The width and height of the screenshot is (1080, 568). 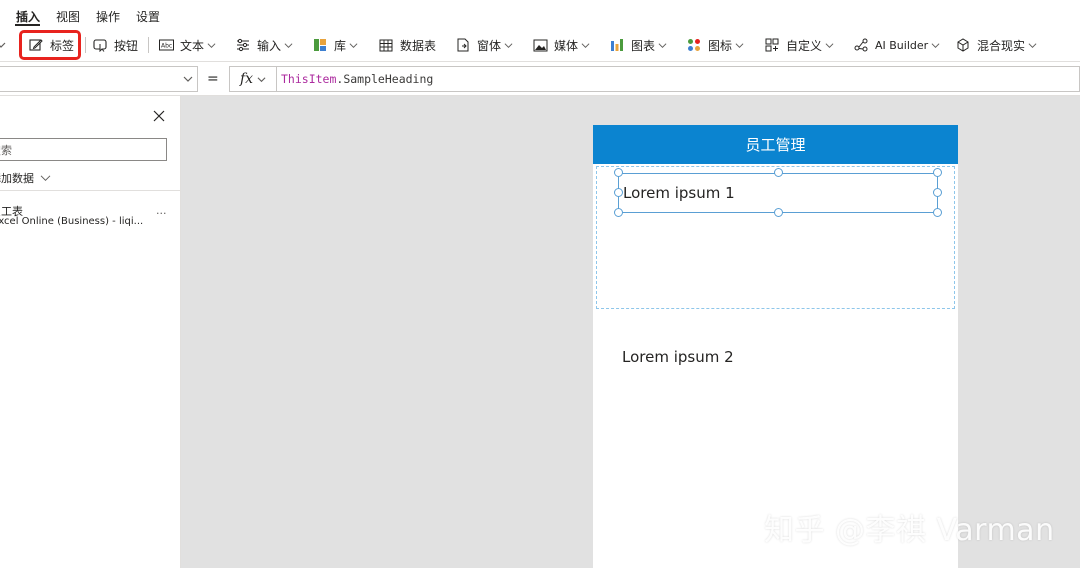 I want to click on icons-dropdown: 图标, so click(x=715, y=45).